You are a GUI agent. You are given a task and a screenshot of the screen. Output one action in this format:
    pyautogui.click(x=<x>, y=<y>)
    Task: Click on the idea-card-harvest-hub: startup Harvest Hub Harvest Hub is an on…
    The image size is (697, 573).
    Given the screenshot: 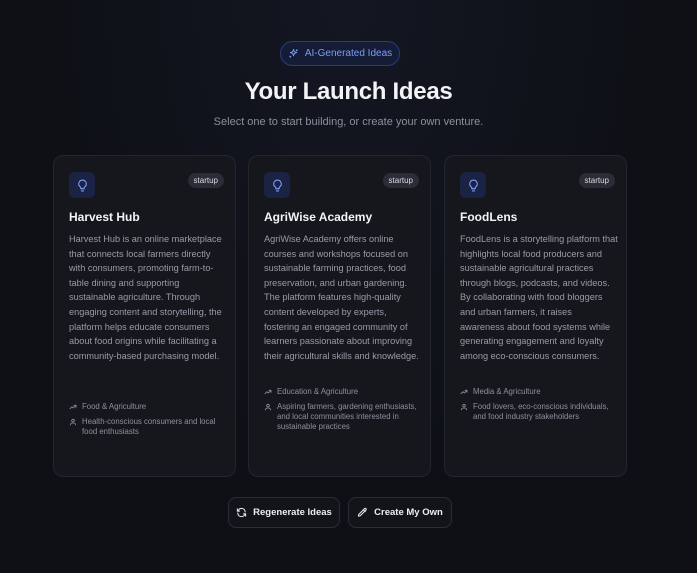 What is the action you would take?
    pyautogui.click(x=144, y=316)
    